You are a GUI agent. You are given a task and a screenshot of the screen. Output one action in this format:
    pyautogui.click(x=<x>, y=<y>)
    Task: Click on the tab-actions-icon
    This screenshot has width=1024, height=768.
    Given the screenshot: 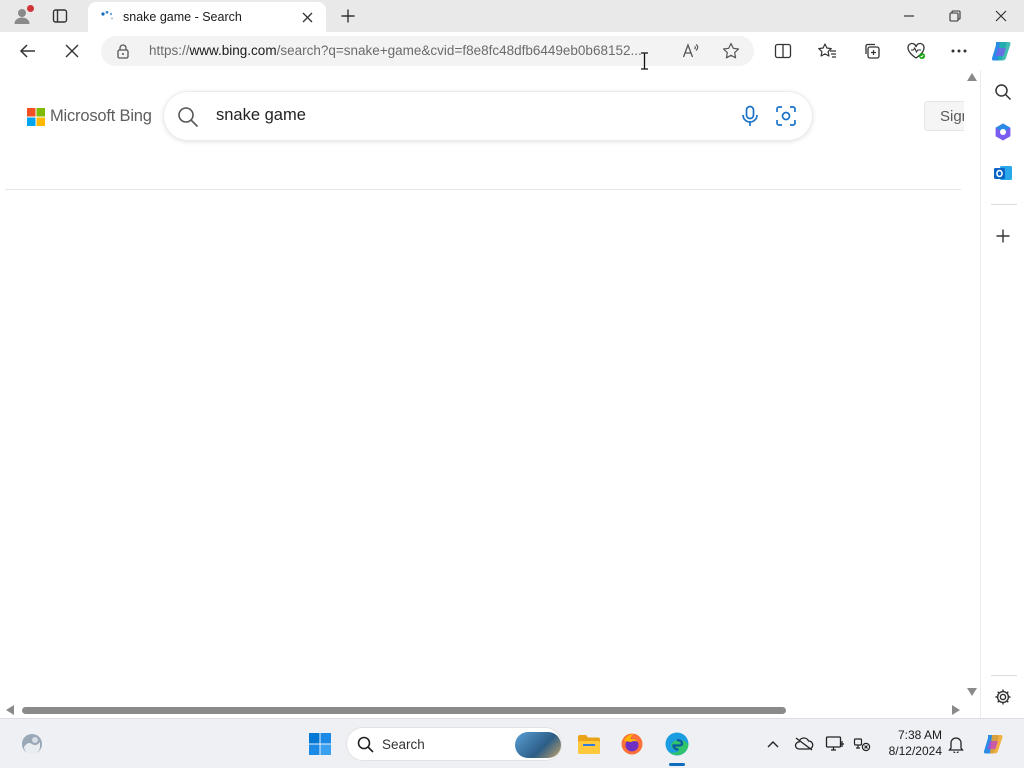 What is the action you would take?
    pyautogui.click(x=60, y=16)
    